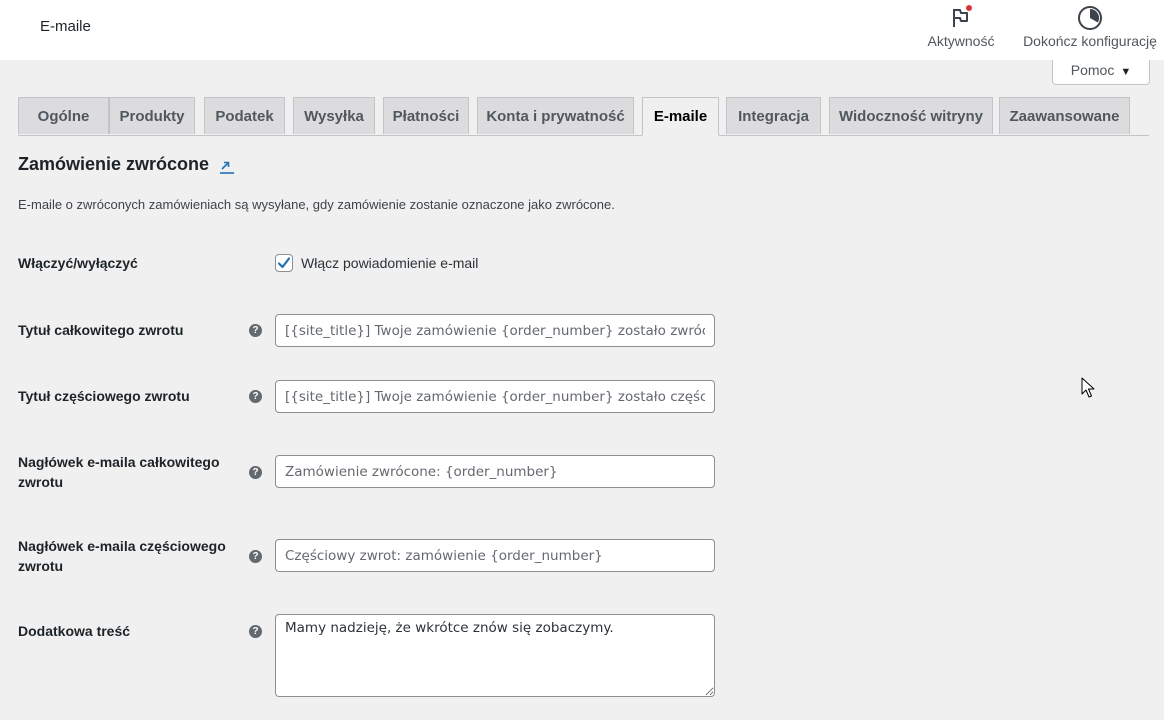  What do you see at coordinates (495, 396) in the screenshot?
I see `partial-refund-subject-input` at bounding box center [495, 396].